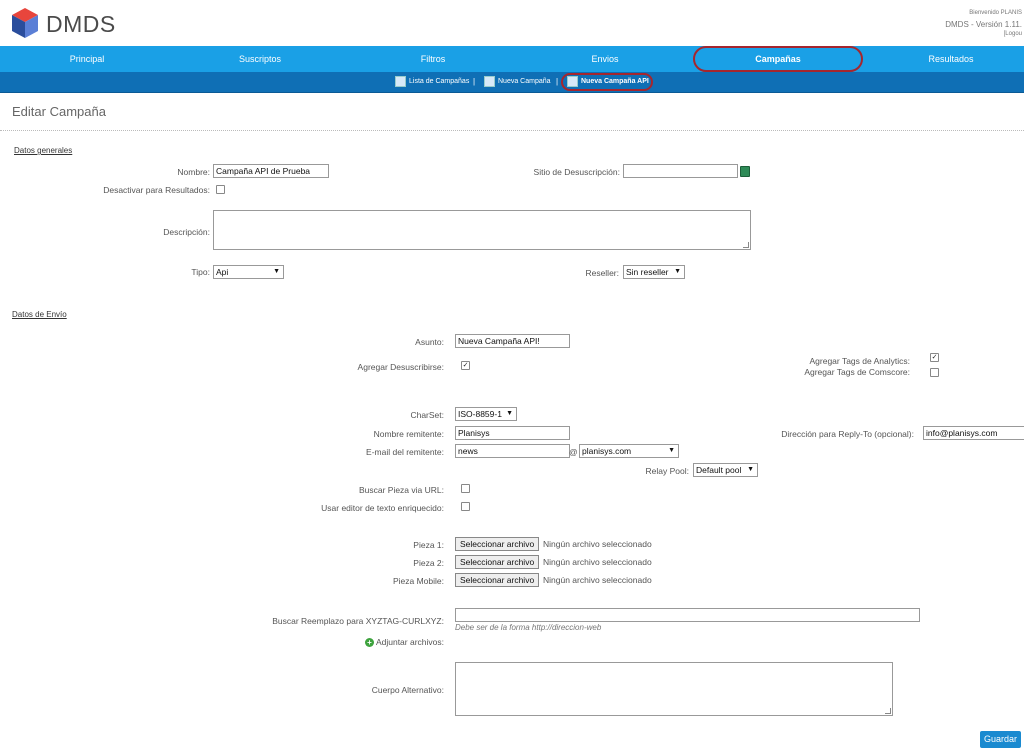 The height and width of the screenshot is (751, 1024). I want to click on remitente-label: Nombre remitente:, so click(408, 434).